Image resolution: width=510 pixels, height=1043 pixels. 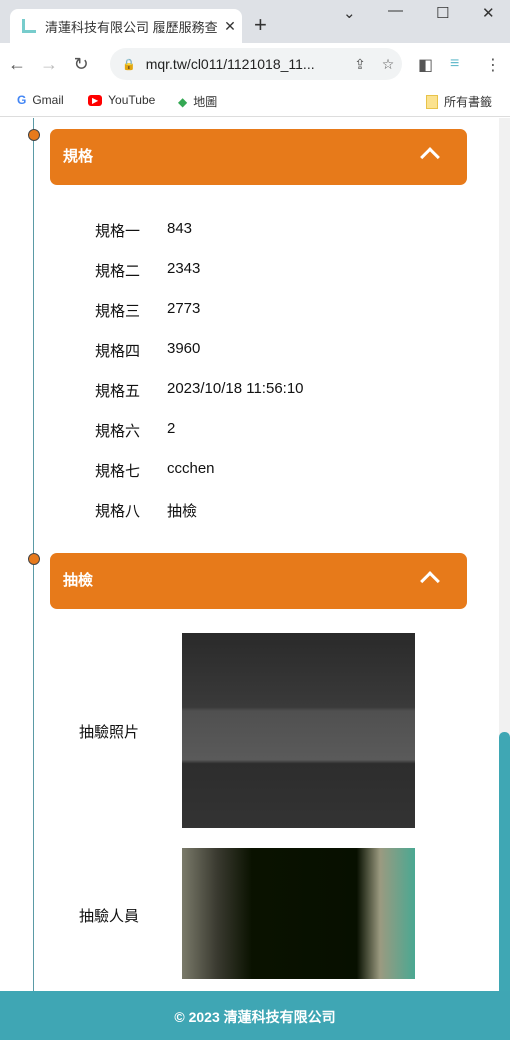 What do you see at coordinates (504, 861) in the screenshot?
I see `scrollbar-thumb` at bounding box center [504, 861].